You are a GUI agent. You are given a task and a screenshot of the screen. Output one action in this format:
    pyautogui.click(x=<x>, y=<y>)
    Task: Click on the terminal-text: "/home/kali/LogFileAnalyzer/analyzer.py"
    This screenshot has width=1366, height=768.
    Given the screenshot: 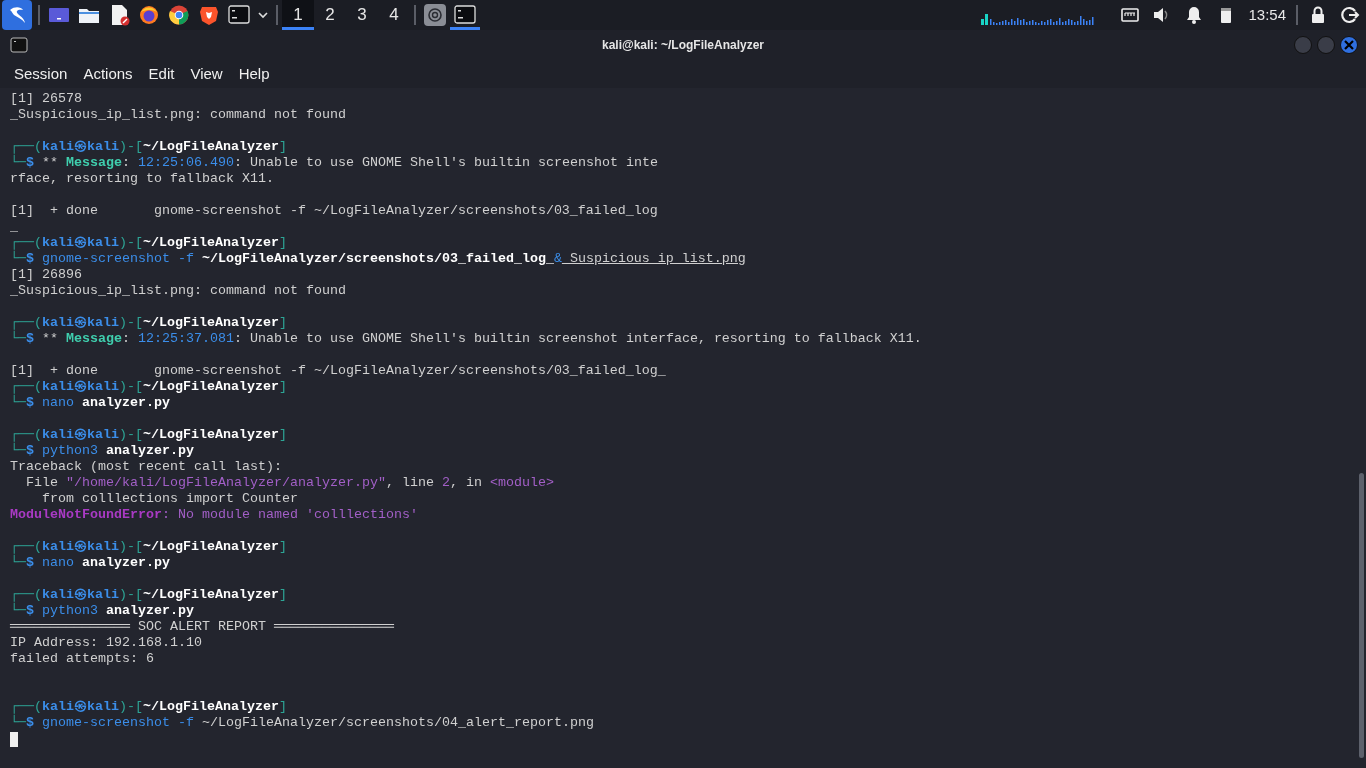 What is the action you would take?
    pyautogui.click(x=226, y=483)
    